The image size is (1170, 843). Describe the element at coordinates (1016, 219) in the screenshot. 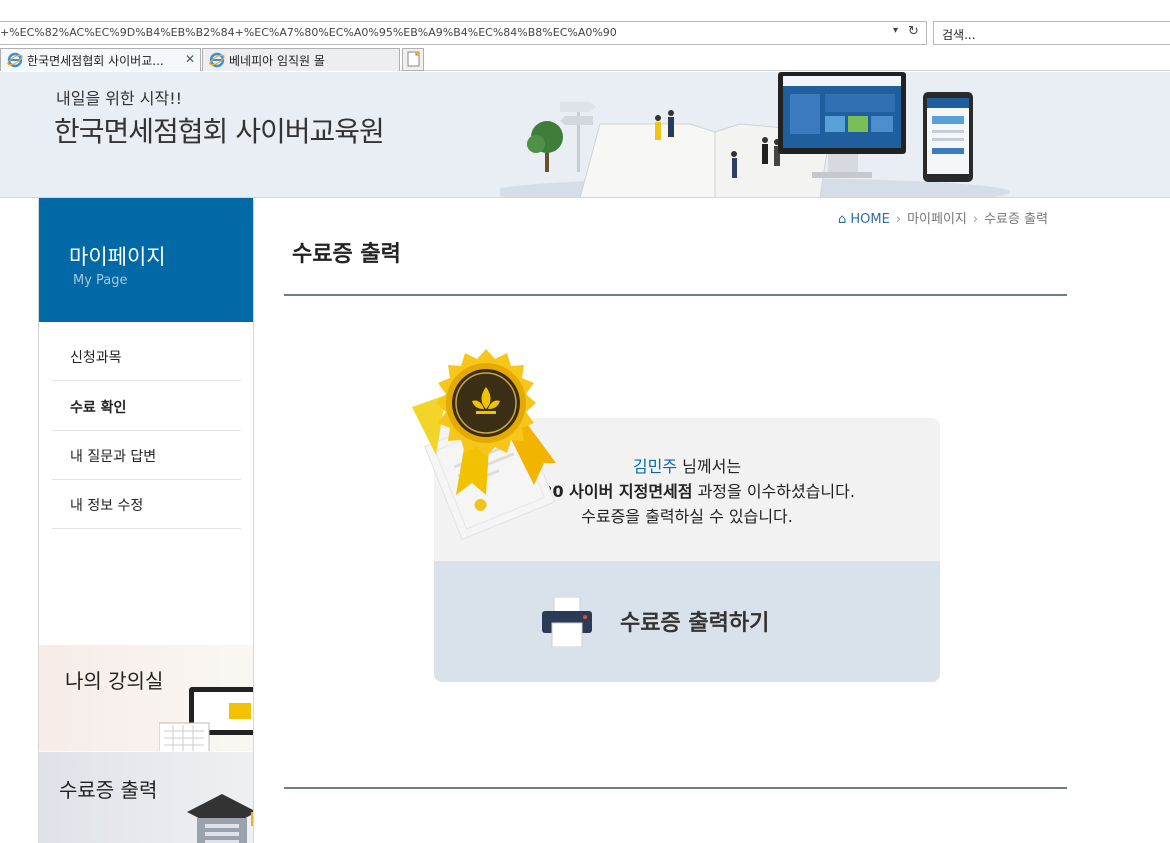

I see `breadcrumb-current: 수료증 출력` at that location.